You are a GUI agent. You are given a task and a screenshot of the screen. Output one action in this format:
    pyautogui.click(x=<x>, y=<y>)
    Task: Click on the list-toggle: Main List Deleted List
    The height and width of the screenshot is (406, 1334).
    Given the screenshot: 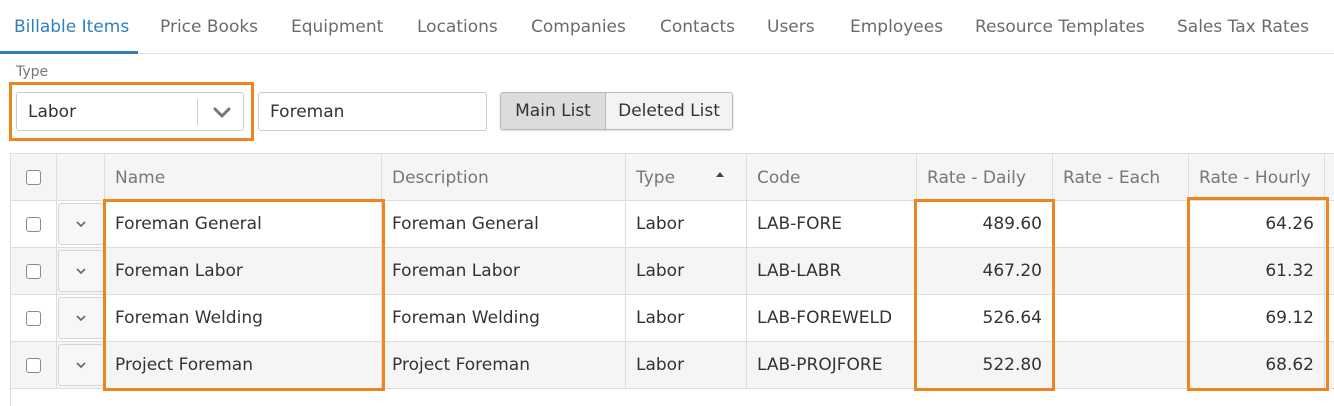 What is the action you would take?
    pyautogui.click(x=616, y=111)
    